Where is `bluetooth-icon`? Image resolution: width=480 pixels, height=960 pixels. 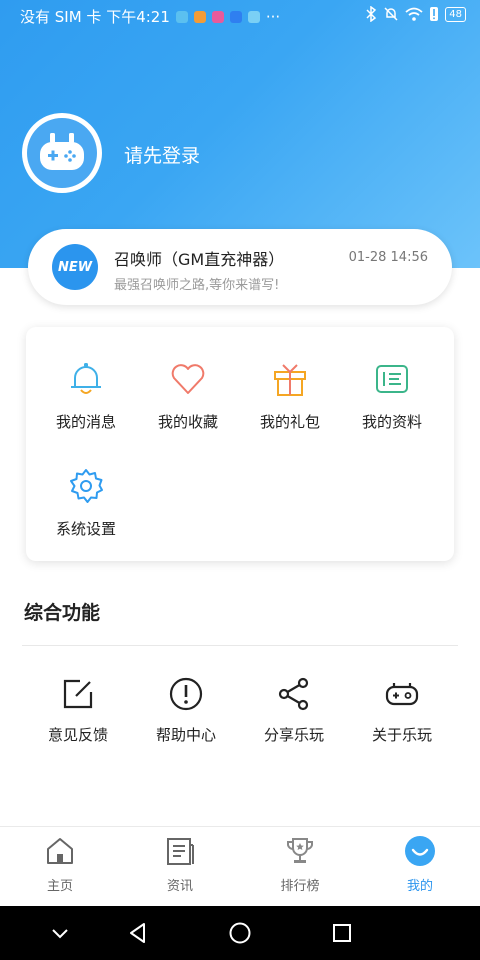
bluetooth-icon is located at coordinates (371, 14).